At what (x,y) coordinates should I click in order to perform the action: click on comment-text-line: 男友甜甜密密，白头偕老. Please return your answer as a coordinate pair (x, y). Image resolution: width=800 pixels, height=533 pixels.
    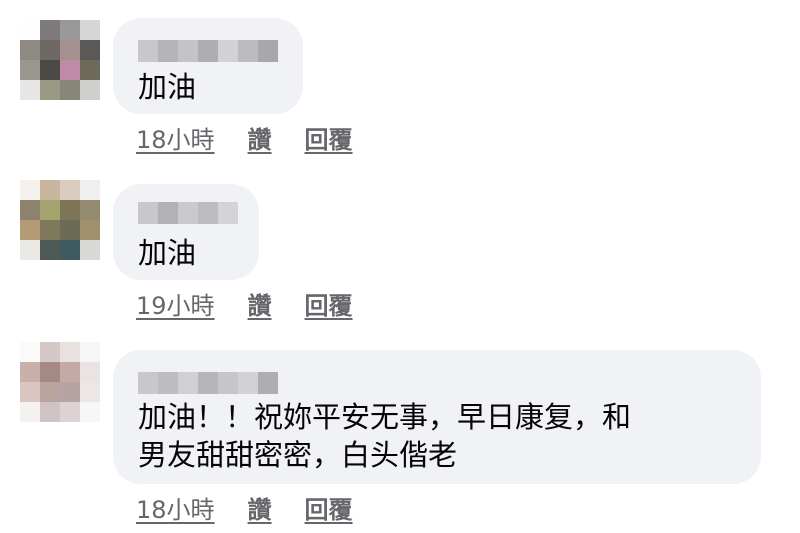
    Looking at the image, I should click on (298, 455).